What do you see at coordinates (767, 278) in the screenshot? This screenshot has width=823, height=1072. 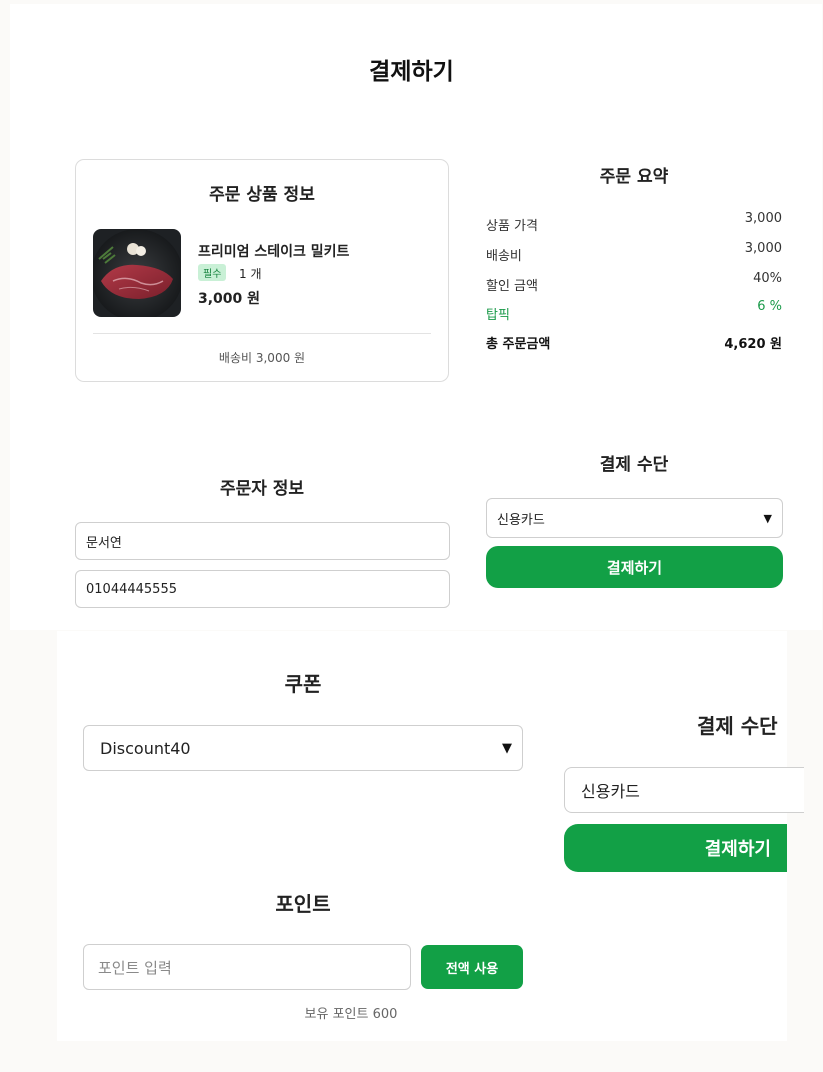 I see `summary-value: 40%` at bounding box center [767, 278].